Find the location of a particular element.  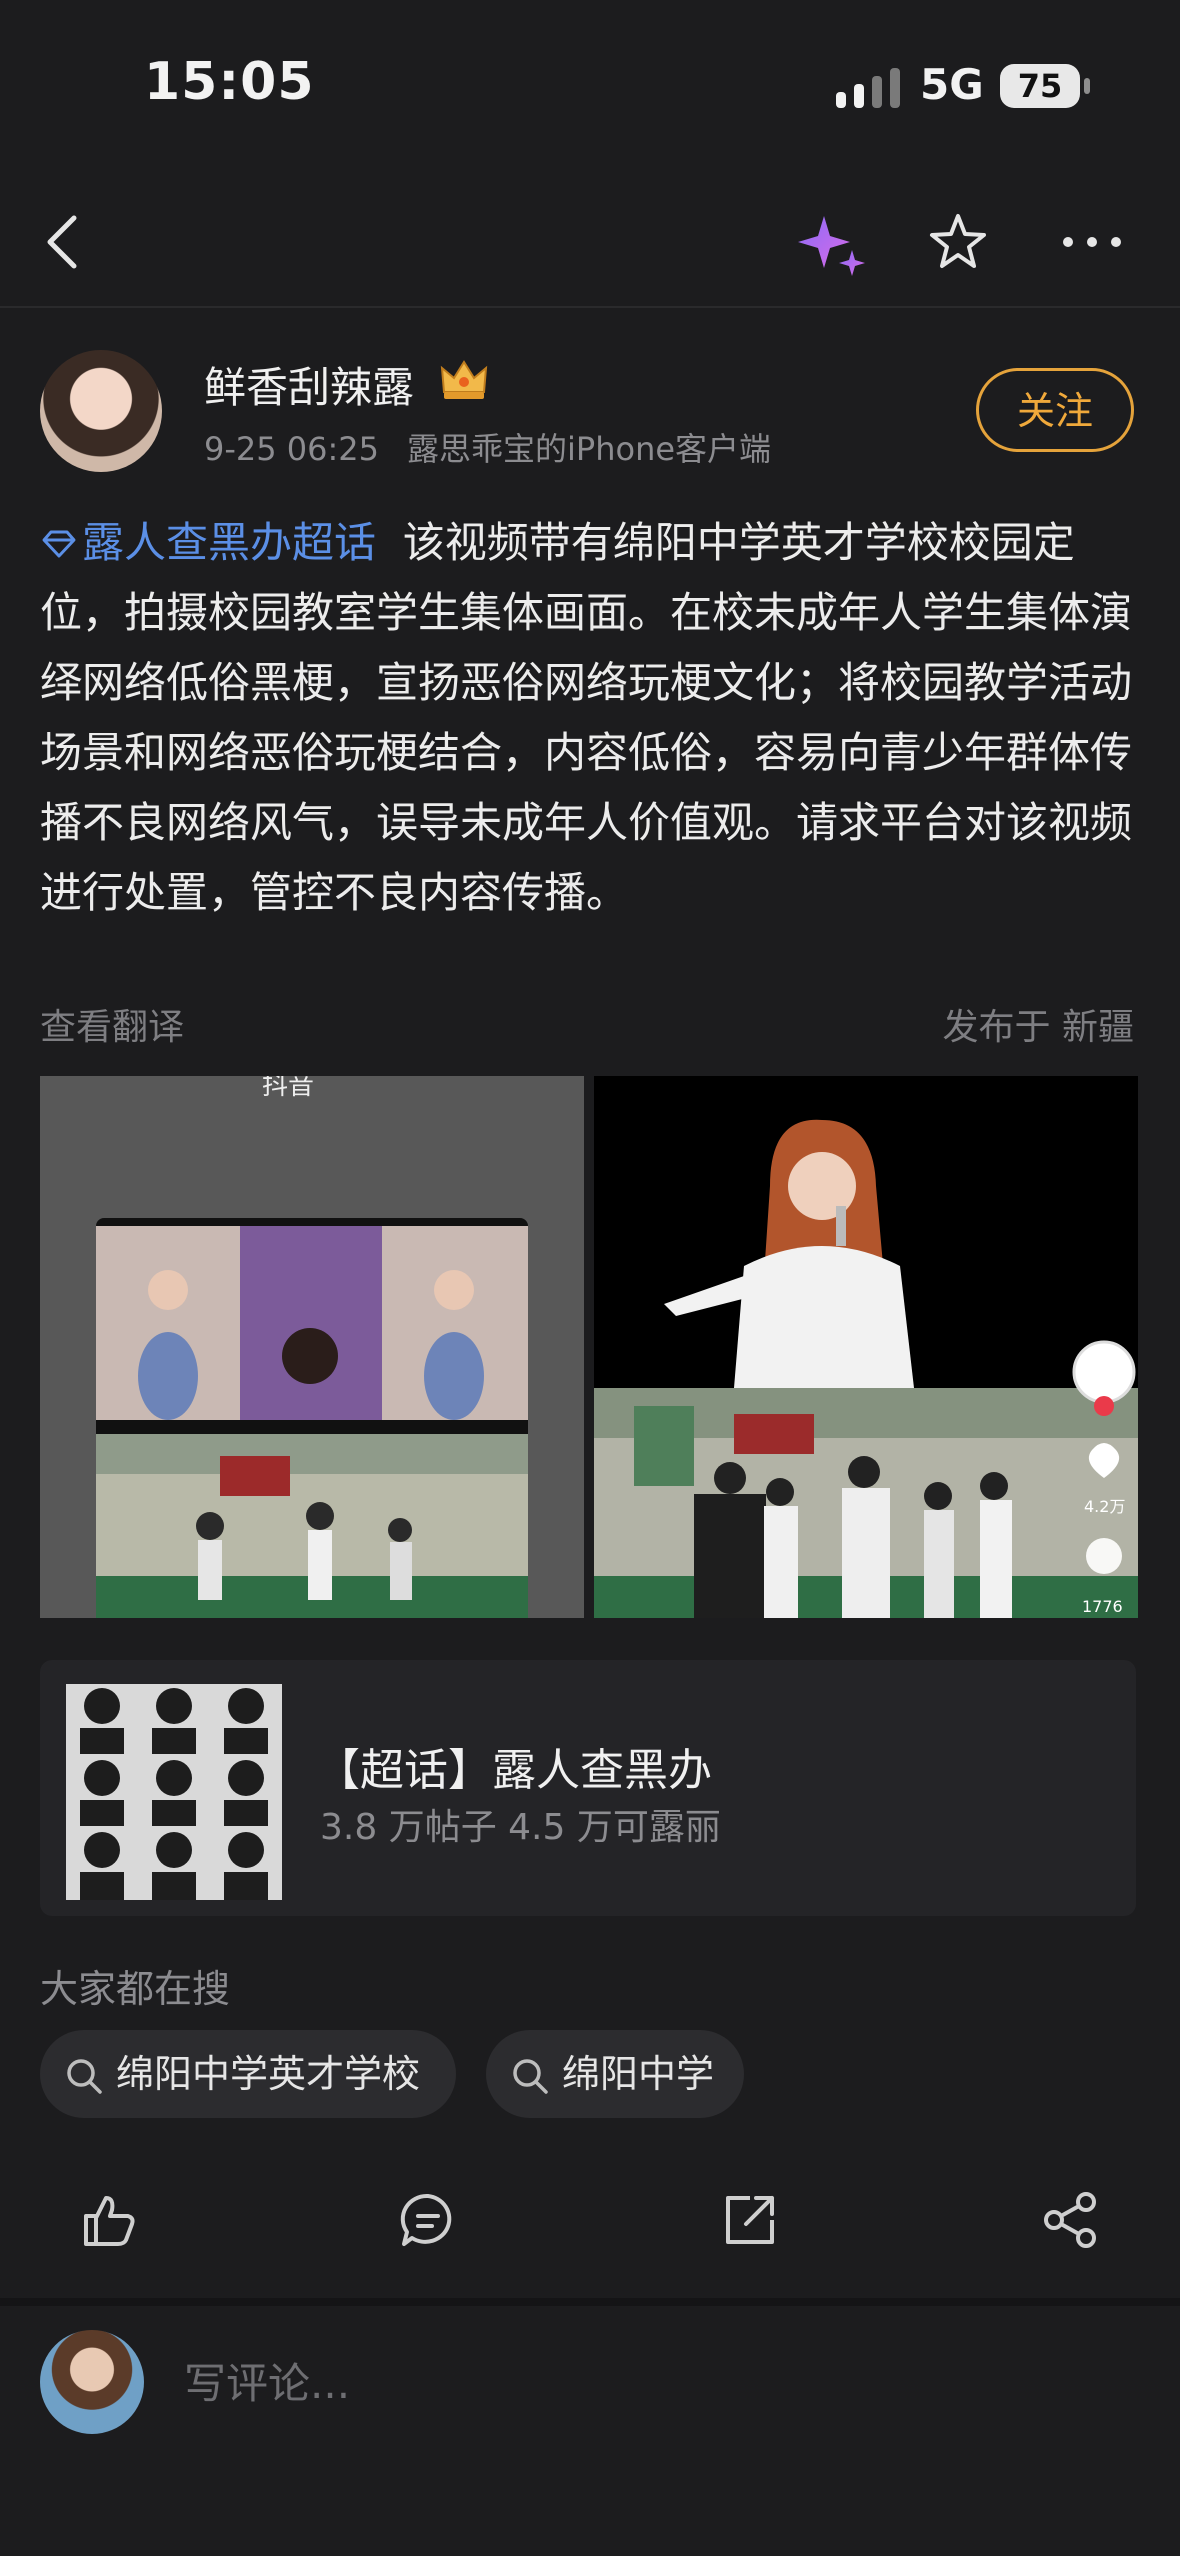

post-image-left: 抖音 is located at coordinates (312, 1347).